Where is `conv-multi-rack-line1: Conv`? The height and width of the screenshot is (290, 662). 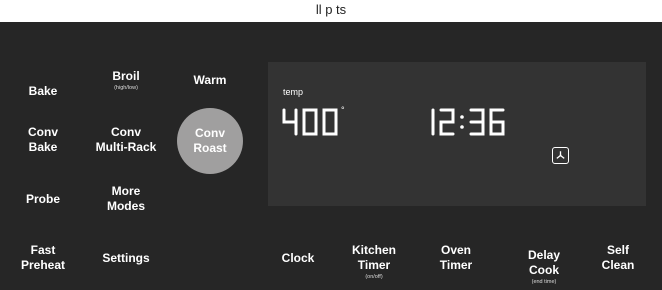
conv-multi-rack-line1: Conv is located at coordinates (126, 132).